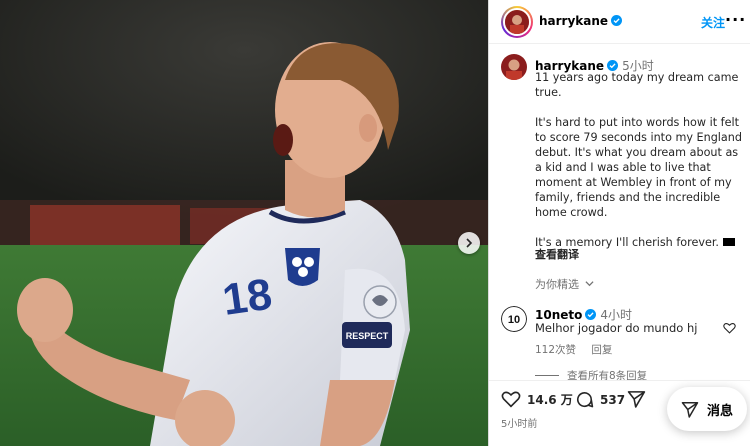  Describe the element at coordinates (735, 19) in the screenshot. I see `more-icon: ···` at that location.